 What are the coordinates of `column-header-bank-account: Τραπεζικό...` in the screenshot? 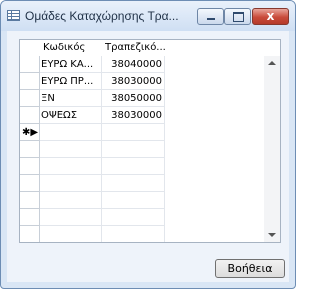 It's located at (136, 48).